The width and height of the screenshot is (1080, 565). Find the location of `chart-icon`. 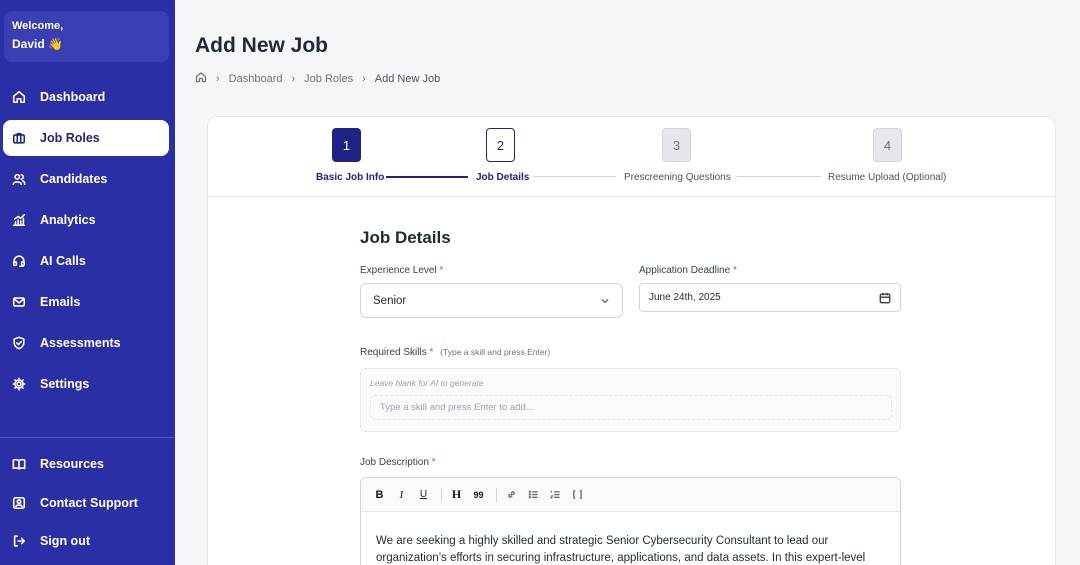

chart-icon is located at coordinates (19, 220).